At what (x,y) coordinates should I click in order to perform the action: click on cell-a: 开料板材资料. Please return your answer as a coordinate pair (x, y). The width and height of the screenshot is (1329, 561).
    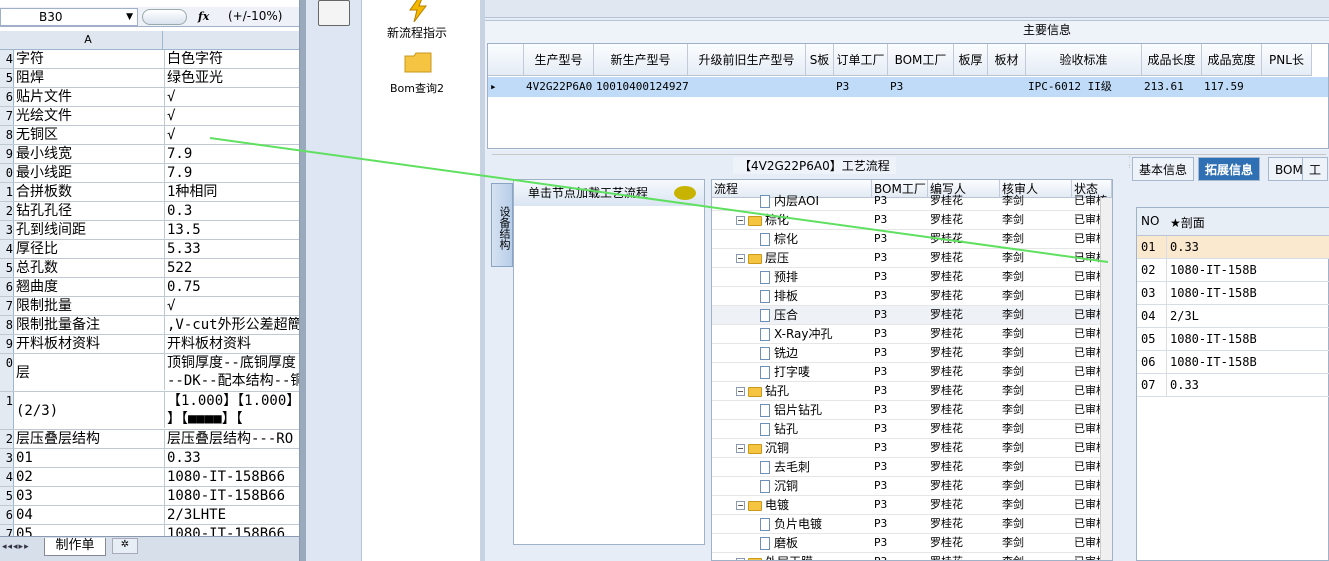
    Looking at the image, I should click on (89, 344).